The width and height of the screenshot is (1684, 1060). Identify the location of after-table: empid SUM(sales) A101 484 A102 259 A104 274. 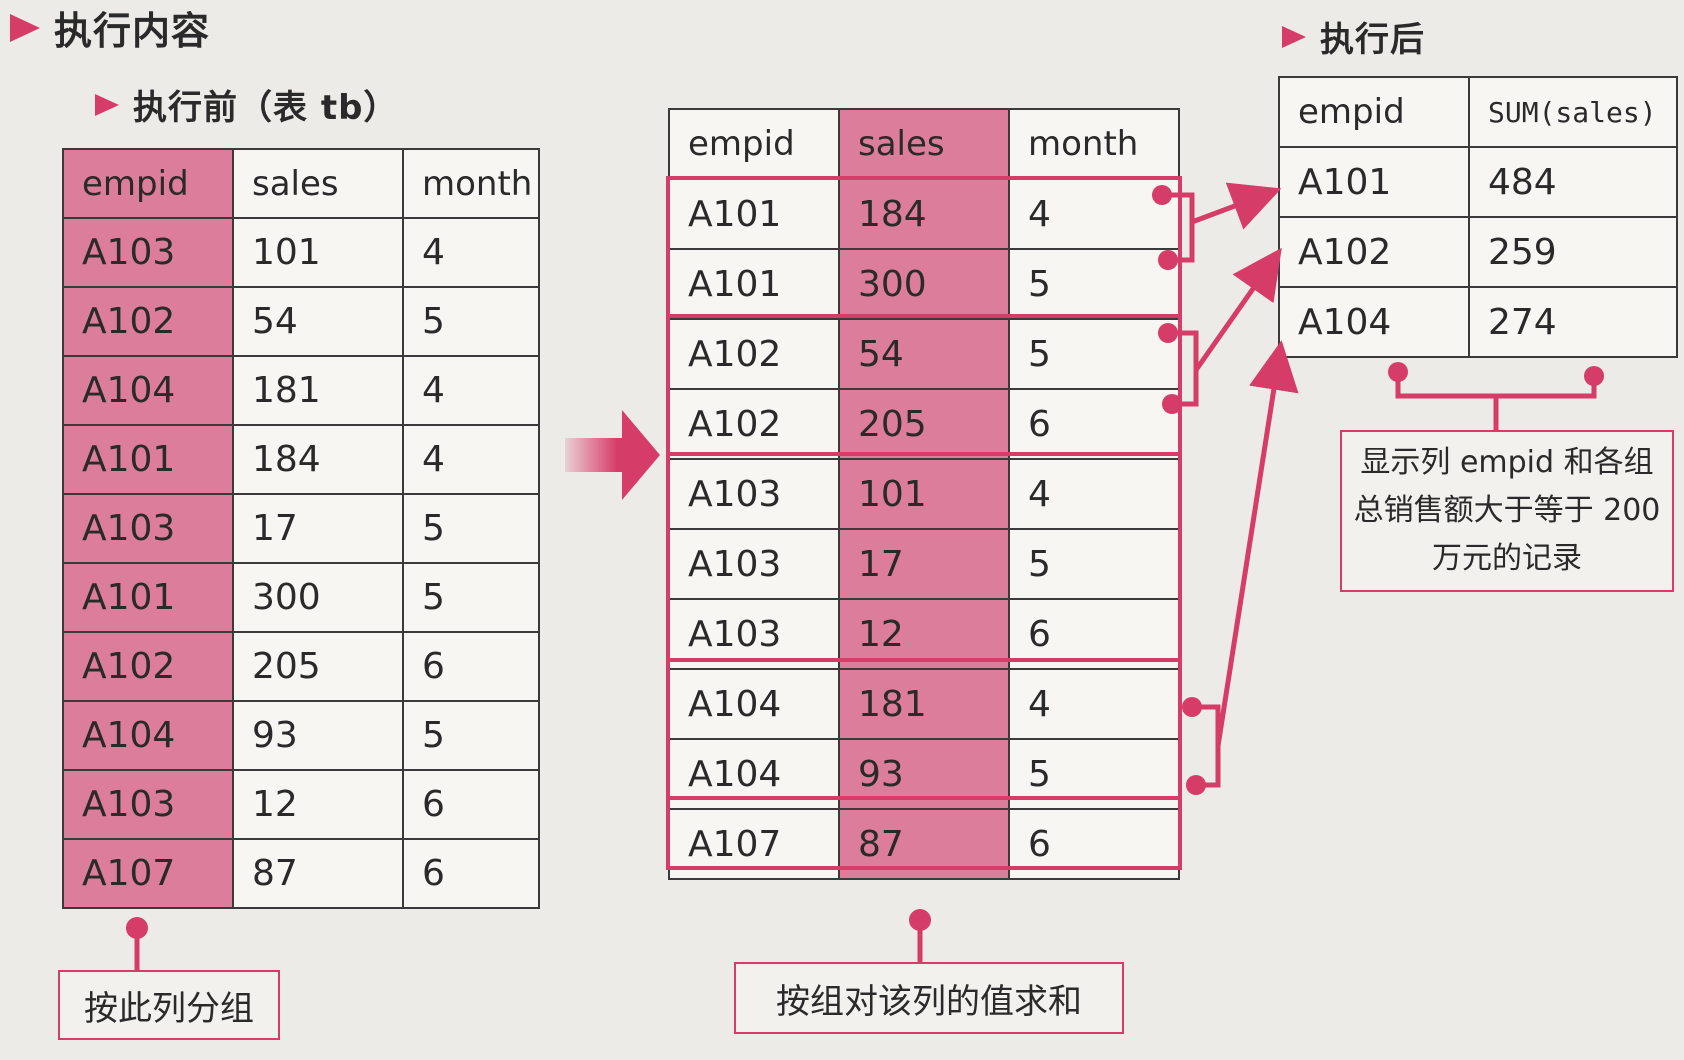
(1478, 217).